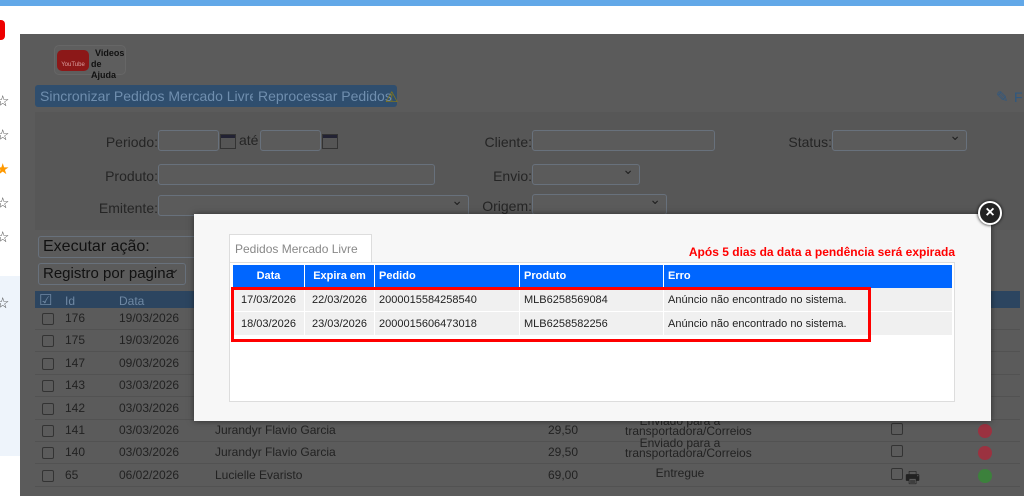  I want to click on help-label-top: Videos, so click(110, 53).